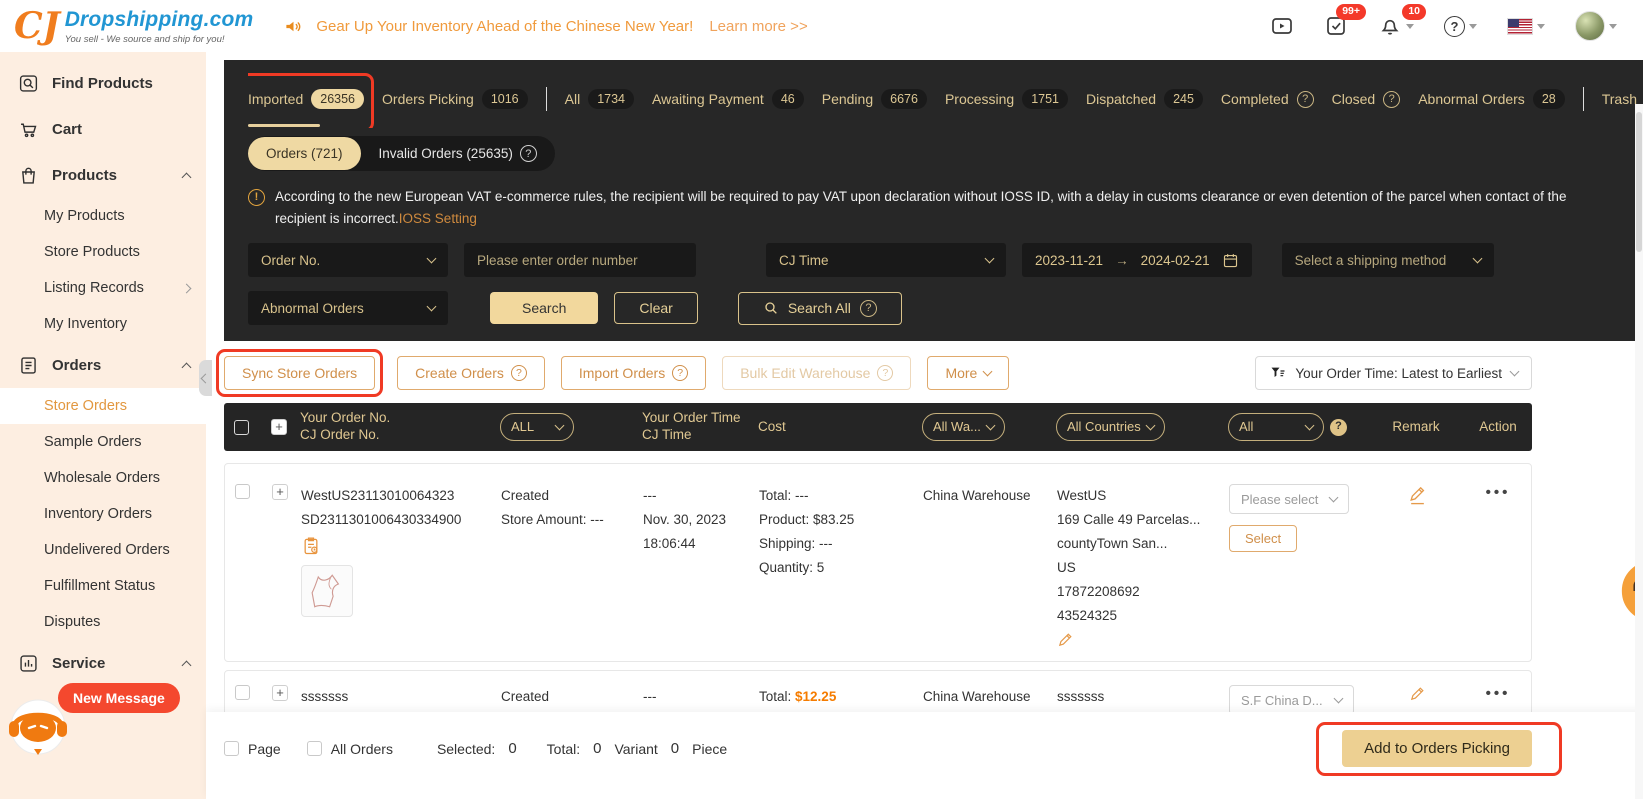 The width and height of the screenshot is (1643, 799). Describe the element at coordinates (103, 406) in the screenshot. I see `sidebar-item-store-orders: Store Orders` at that location.